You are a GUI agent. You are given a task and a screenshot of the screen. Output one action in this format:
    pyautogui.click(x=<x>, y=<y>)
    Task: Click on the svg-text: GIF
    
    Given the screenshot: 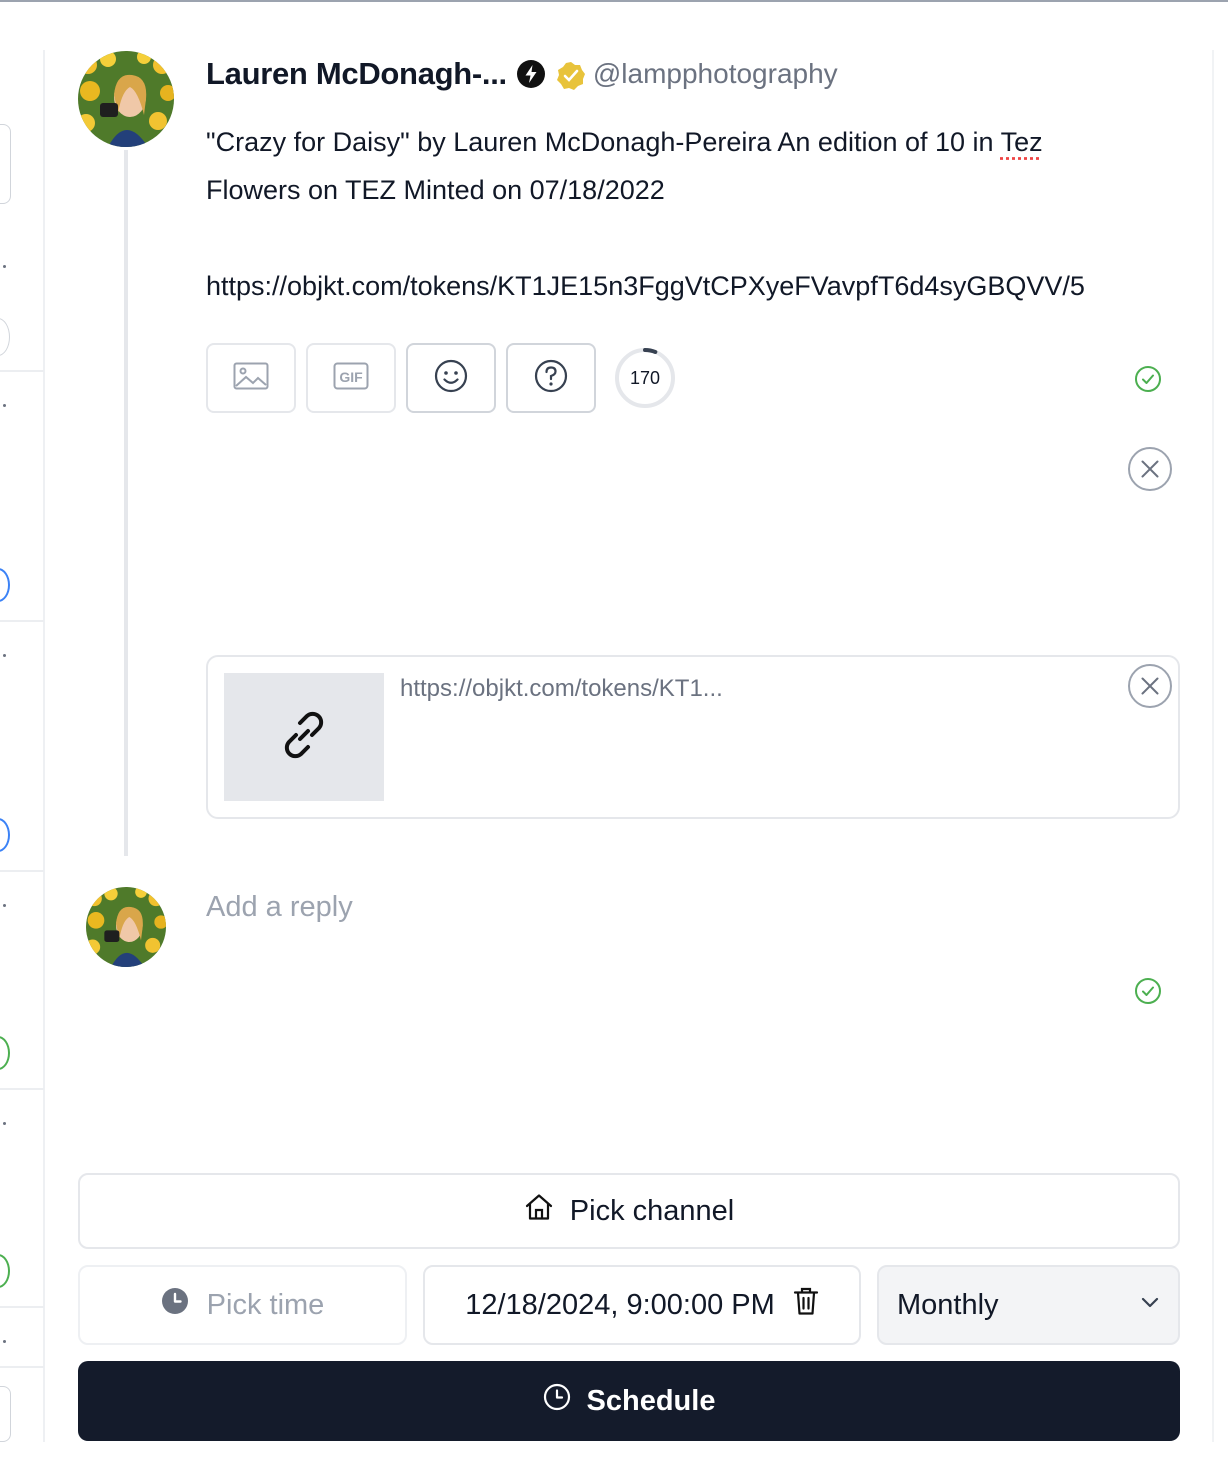 What is the action you would take?
    pyautogui.click(x=351, y=377)
    